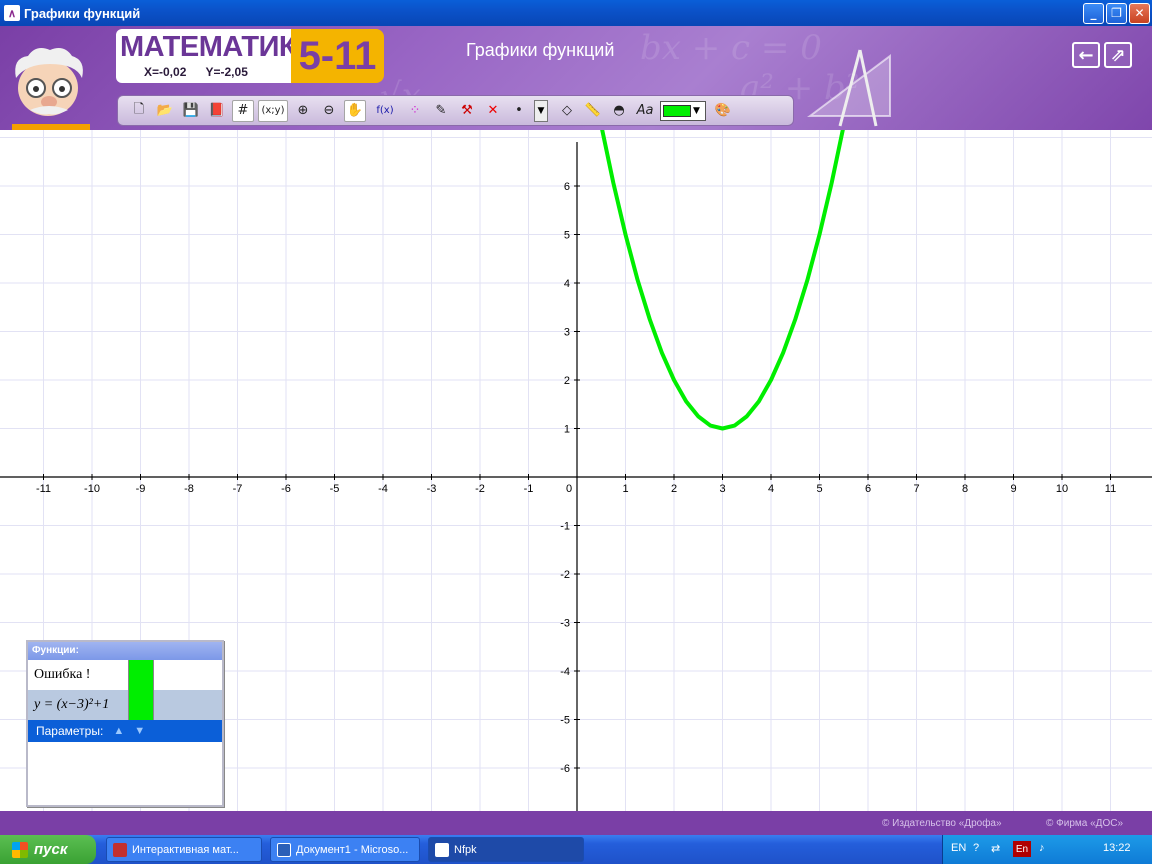 This screenshot has width=1152, height=864. Describe the element at coordinates (385, 111) in the screenshot. I see `add-function-button: f(x)` at that location.